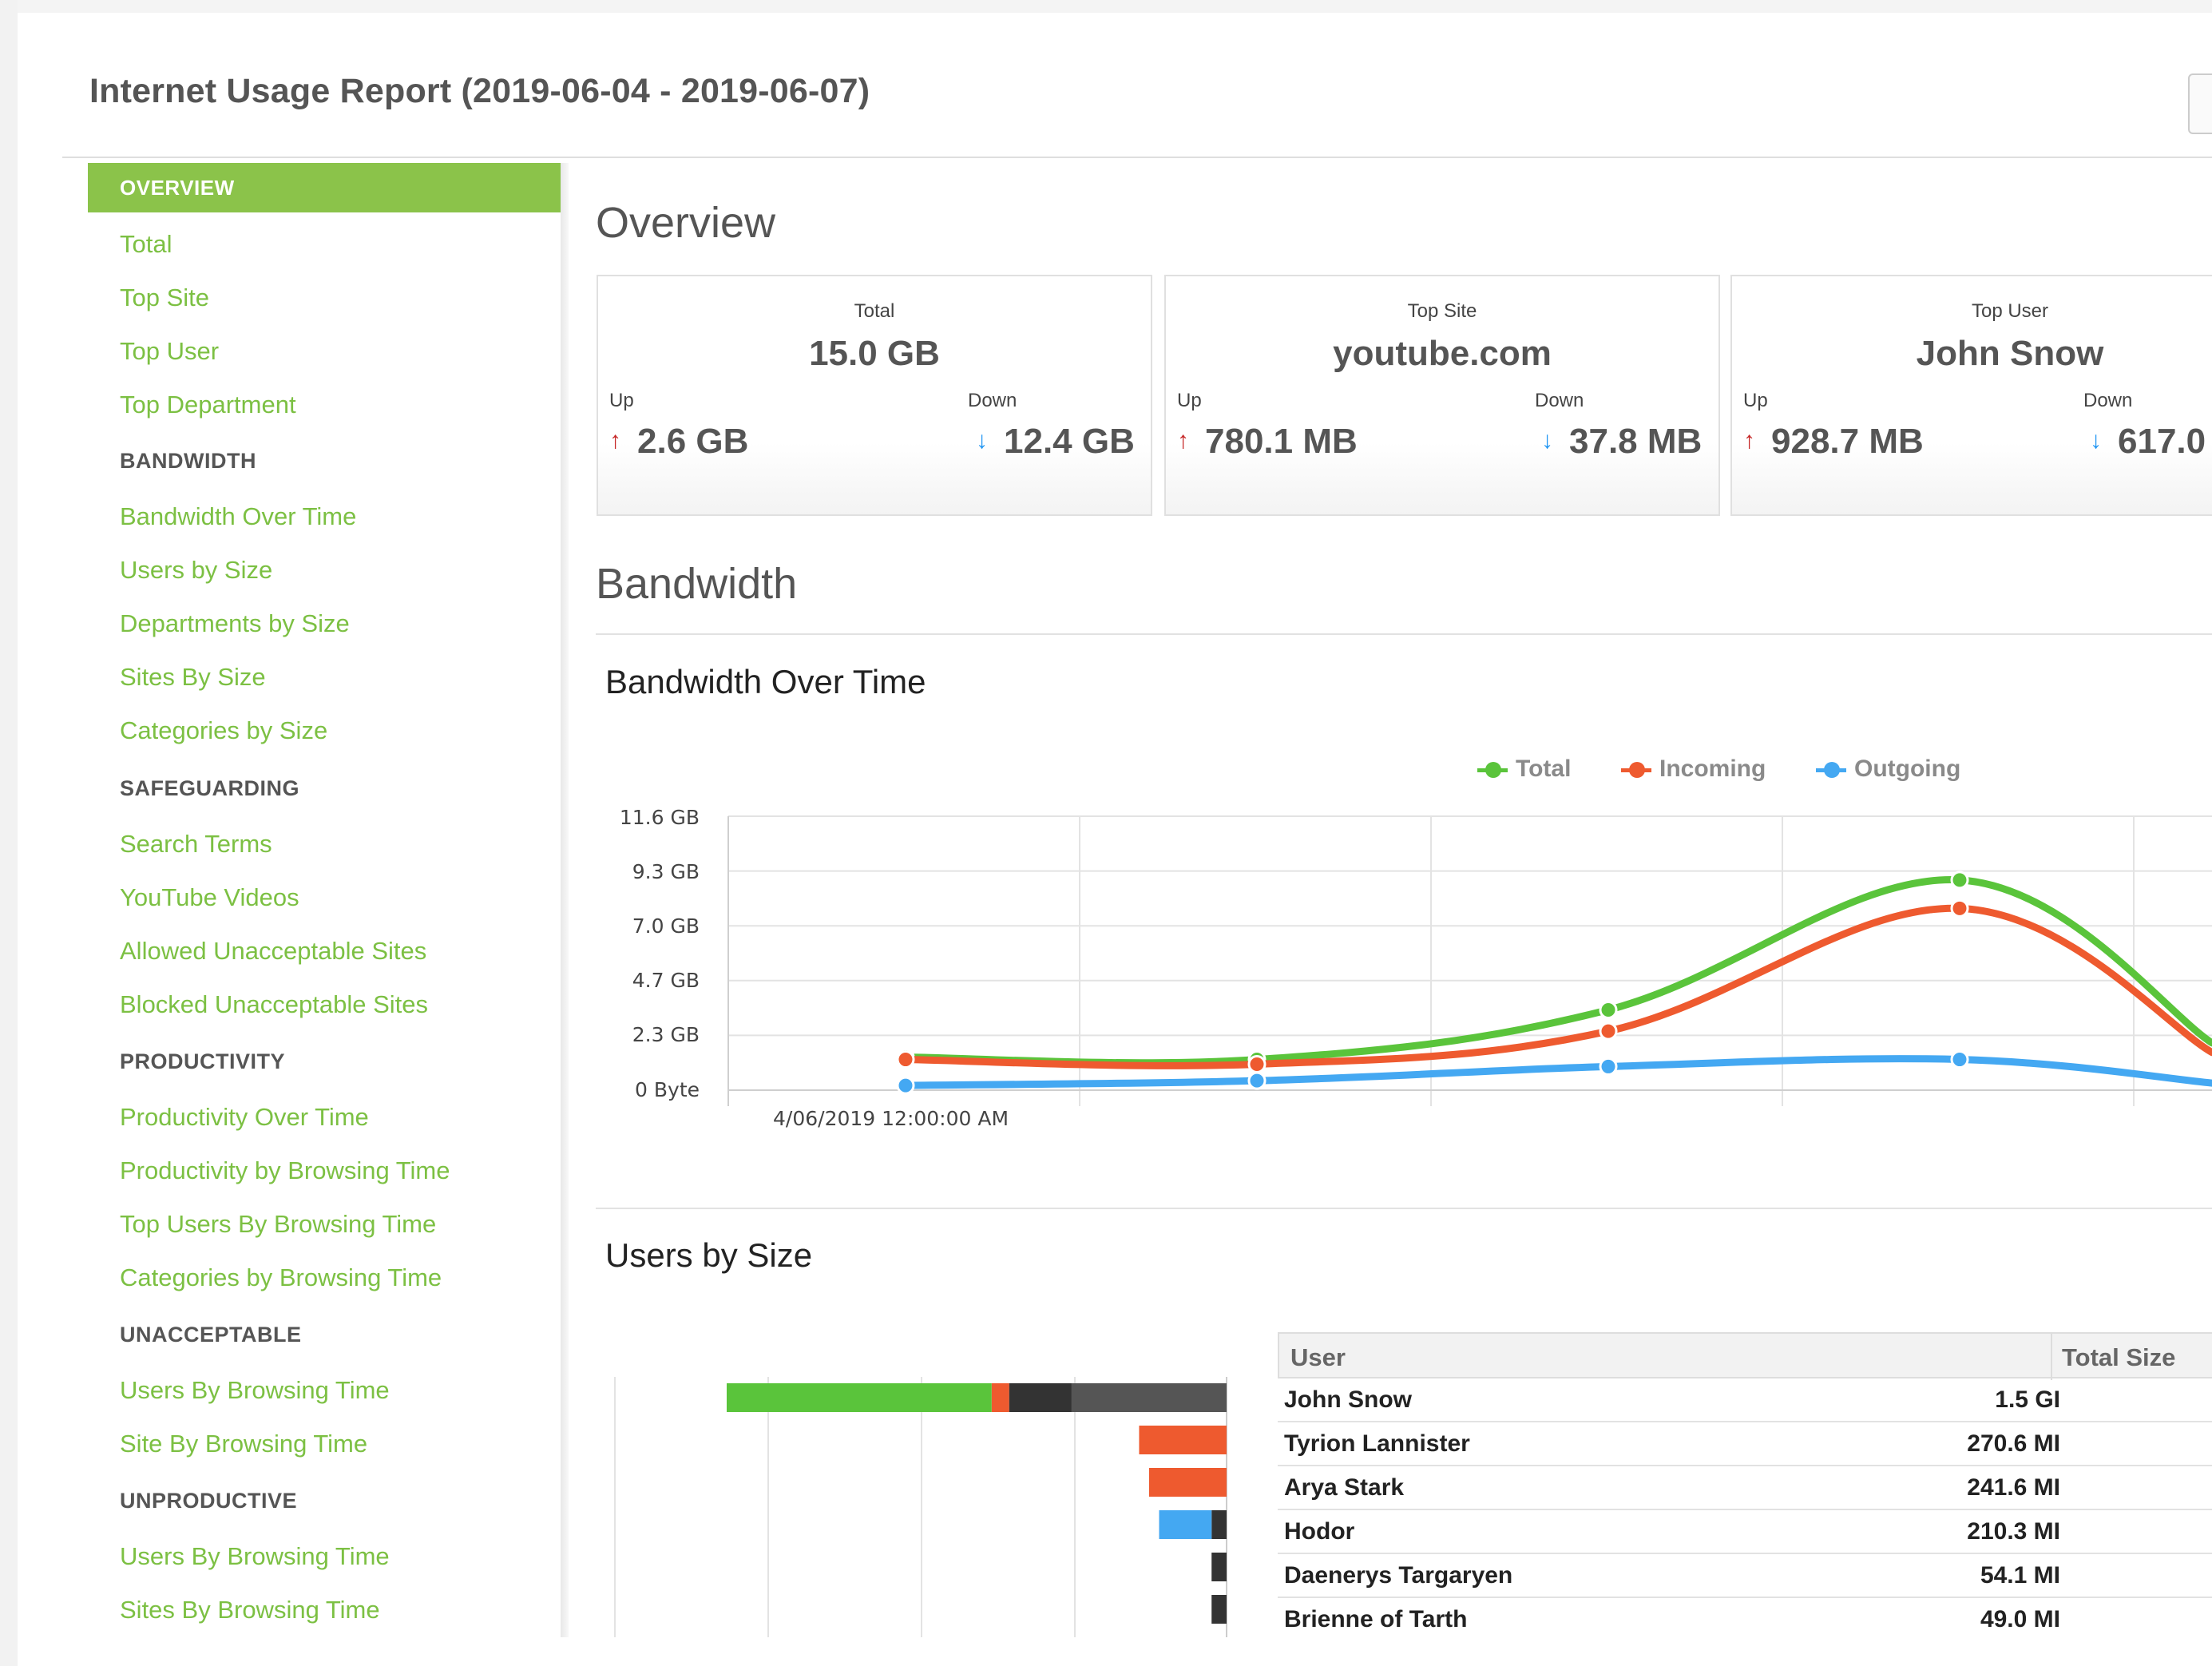 Image resolution: width=2212 pixels, height=1666 pixels. I want to click on sidebar-item-sites-by-browsing-time: Sites By Browsing Time, so click(250, 1610).